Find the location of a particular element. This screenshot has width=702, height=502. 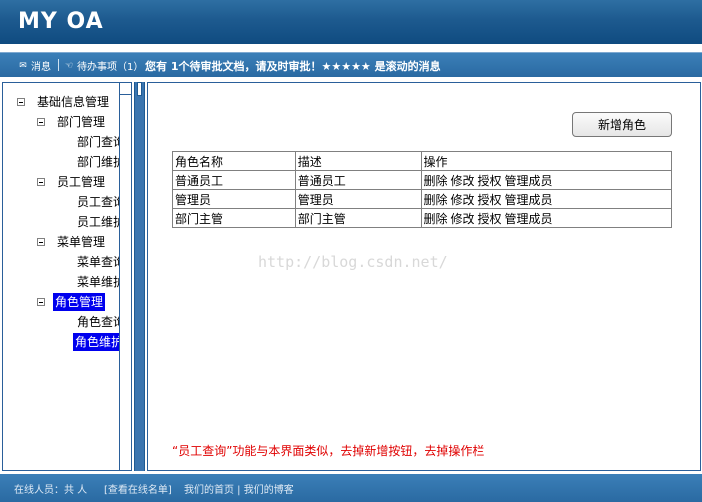

todo-link: ☜ 待办事项（1） is located at coordinates (104, 66).